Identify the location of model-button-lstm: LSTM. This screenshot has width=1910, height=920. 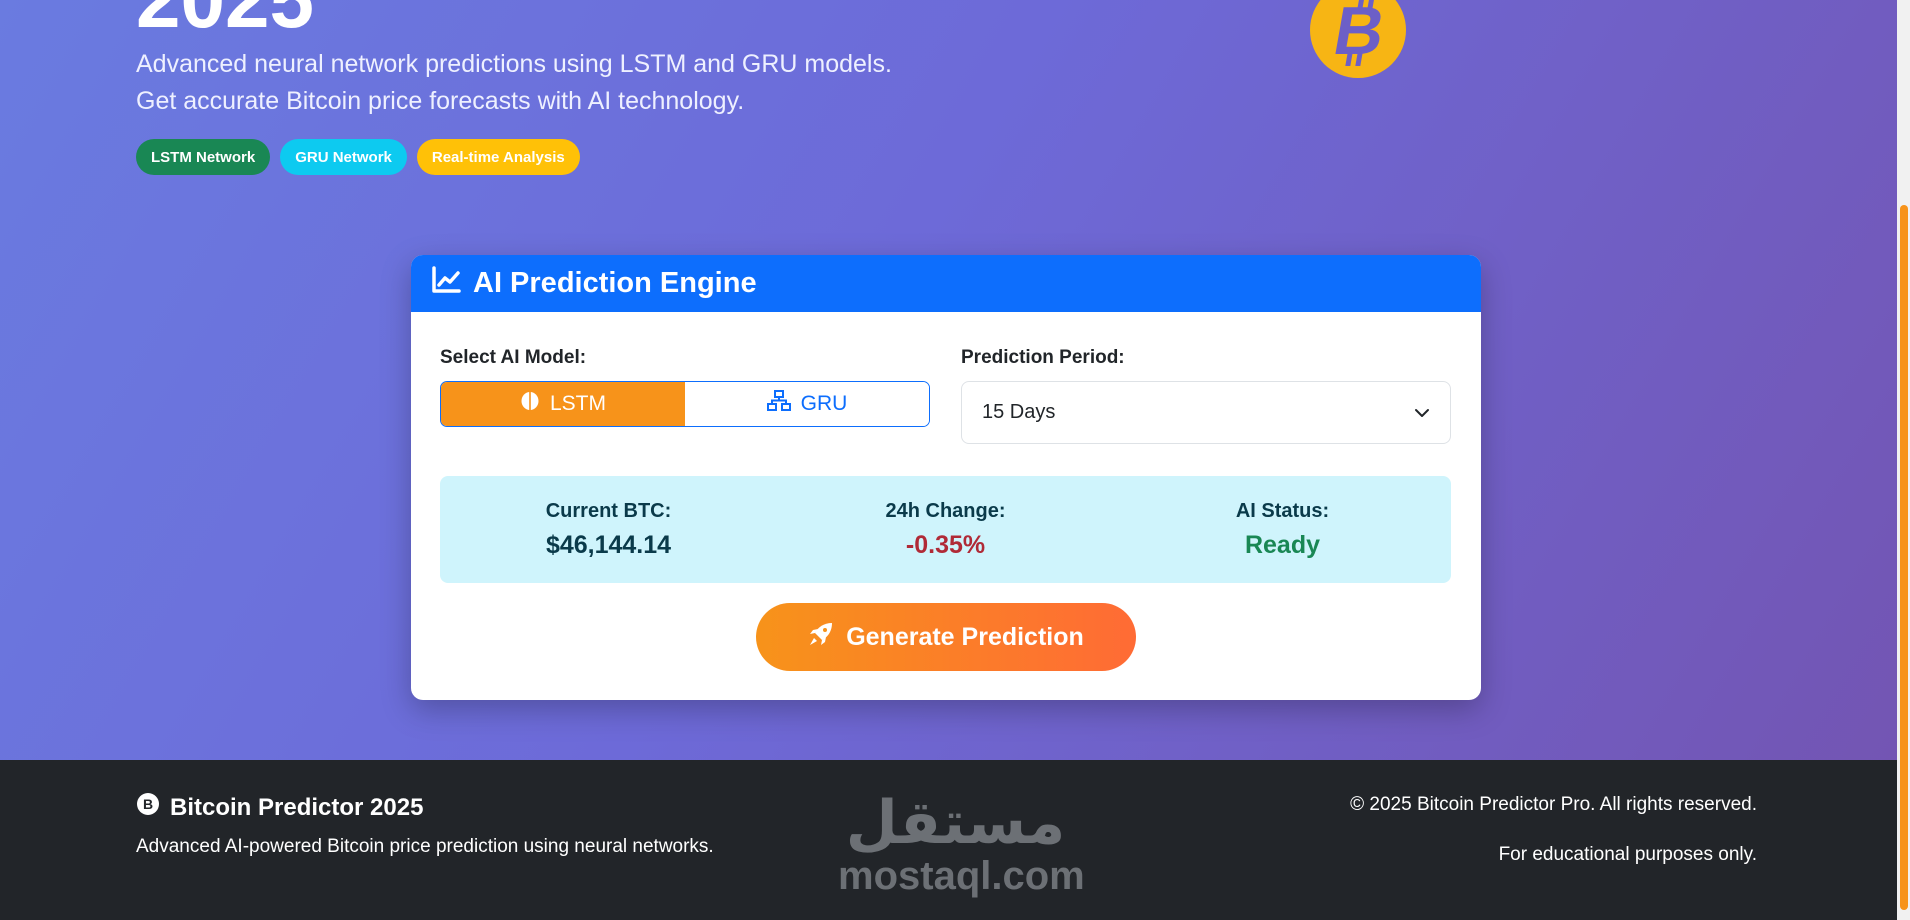
(563, 404).